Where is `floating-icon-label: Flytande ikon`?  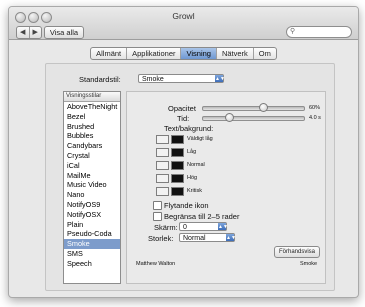
floating-icon-label: Flytande ikon is located at coordinates (186, 205).